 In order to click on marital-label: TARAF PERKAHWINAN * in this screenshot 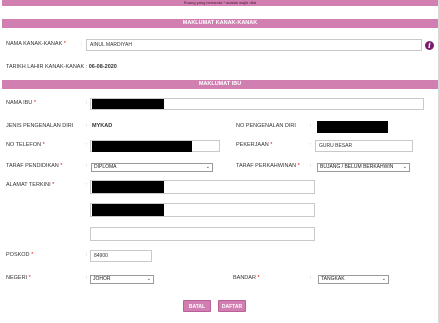, I will do `click(268, 166)`.